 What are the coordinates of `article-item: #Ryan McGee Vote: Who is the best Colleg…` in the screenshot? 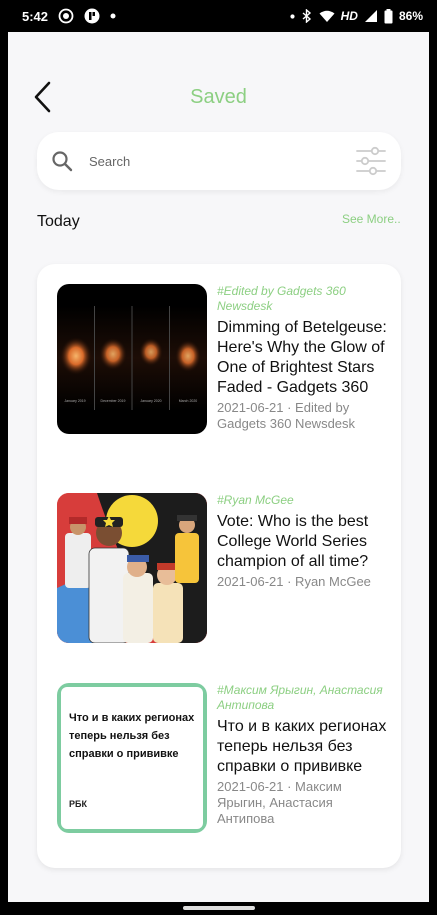 It's located at (222, 568).